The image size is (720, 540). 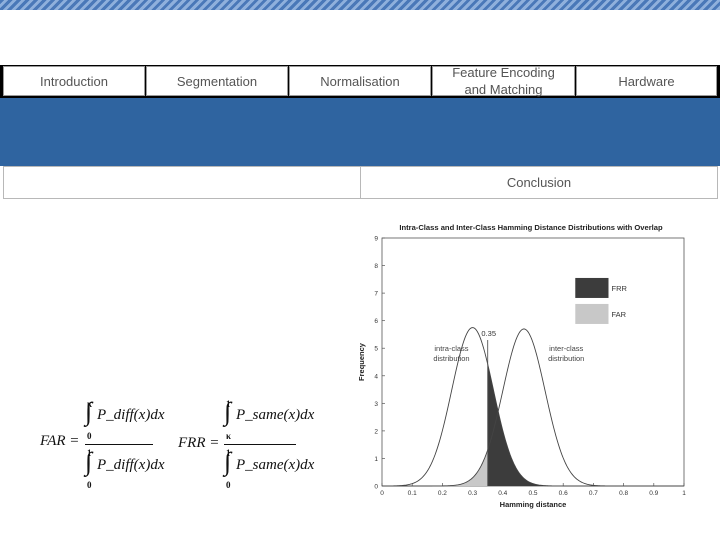 I want to click on frr-den-integral-icon: ∫, so click(x=228, y=461).